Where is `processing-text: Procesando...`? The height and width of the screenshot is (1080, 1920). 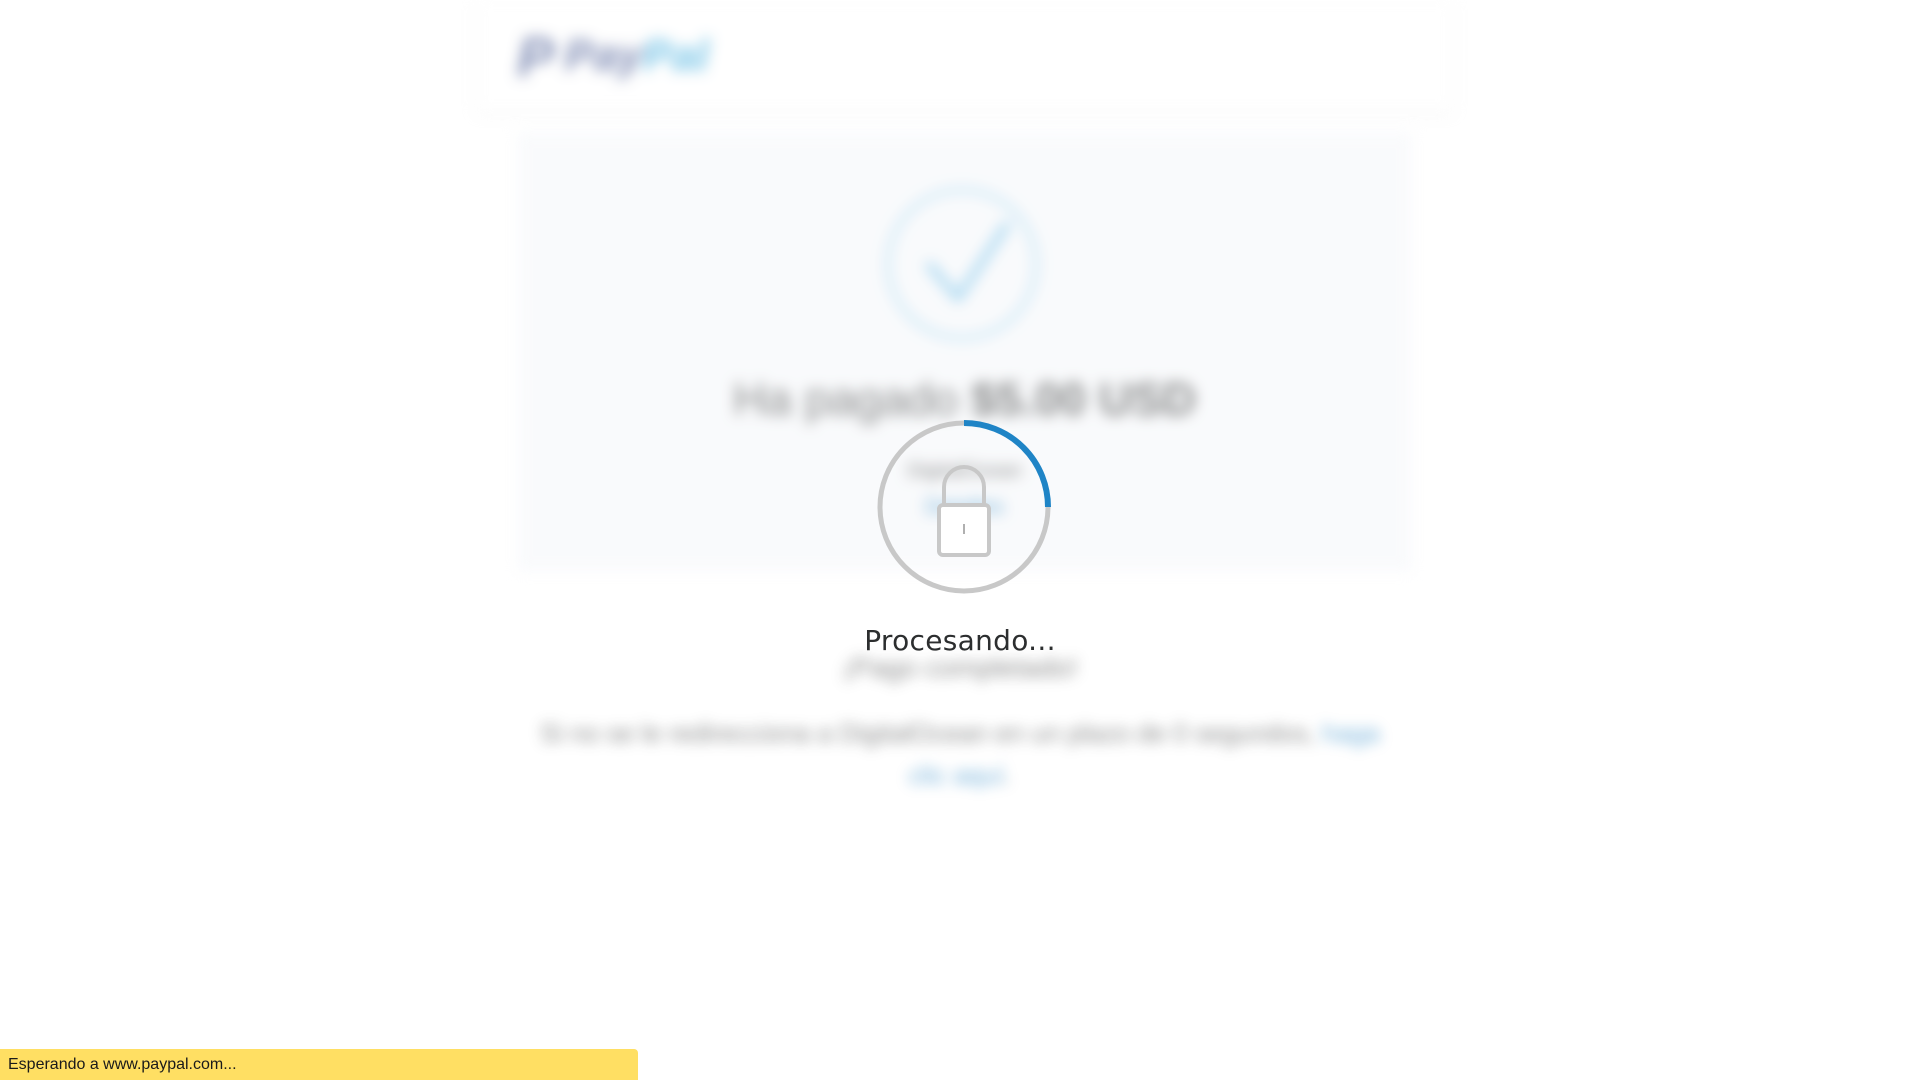
processing-text: Procesando... is located at coordinates (960, 640).